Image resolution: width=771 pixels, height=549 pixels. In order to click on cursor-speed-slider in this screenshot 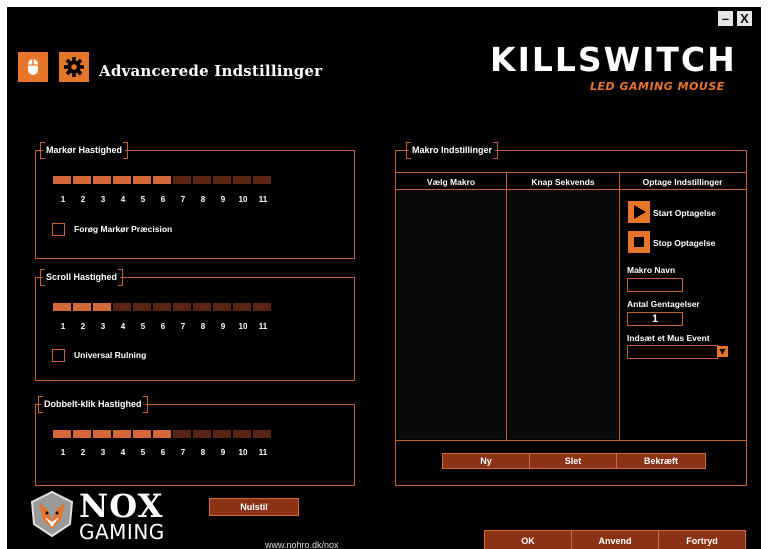, I will do `click(162, 180)`.